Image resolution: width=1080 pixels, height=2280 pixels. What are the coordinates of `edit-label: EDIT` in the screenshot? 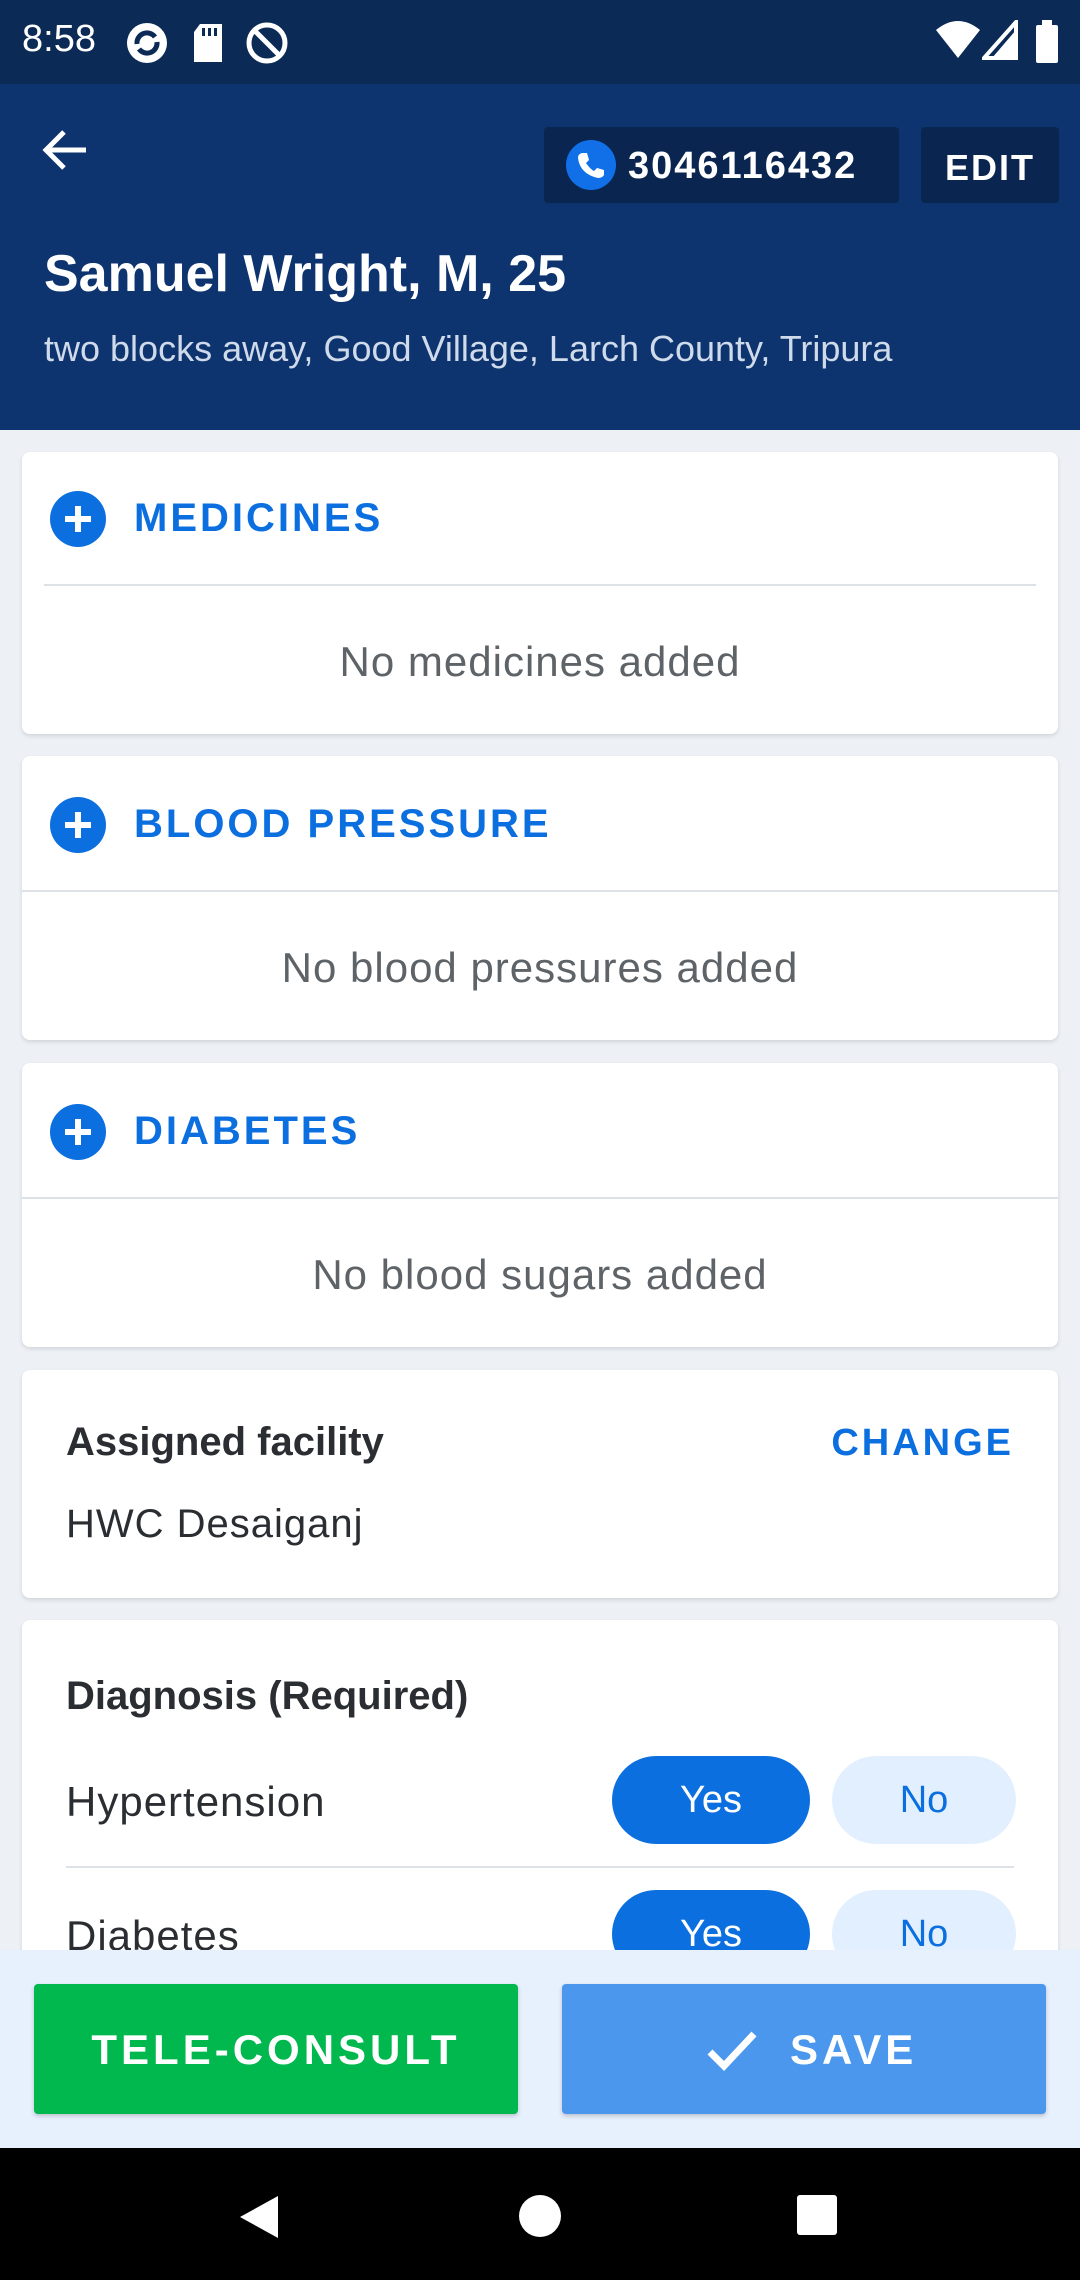 It's located at (989, 167).